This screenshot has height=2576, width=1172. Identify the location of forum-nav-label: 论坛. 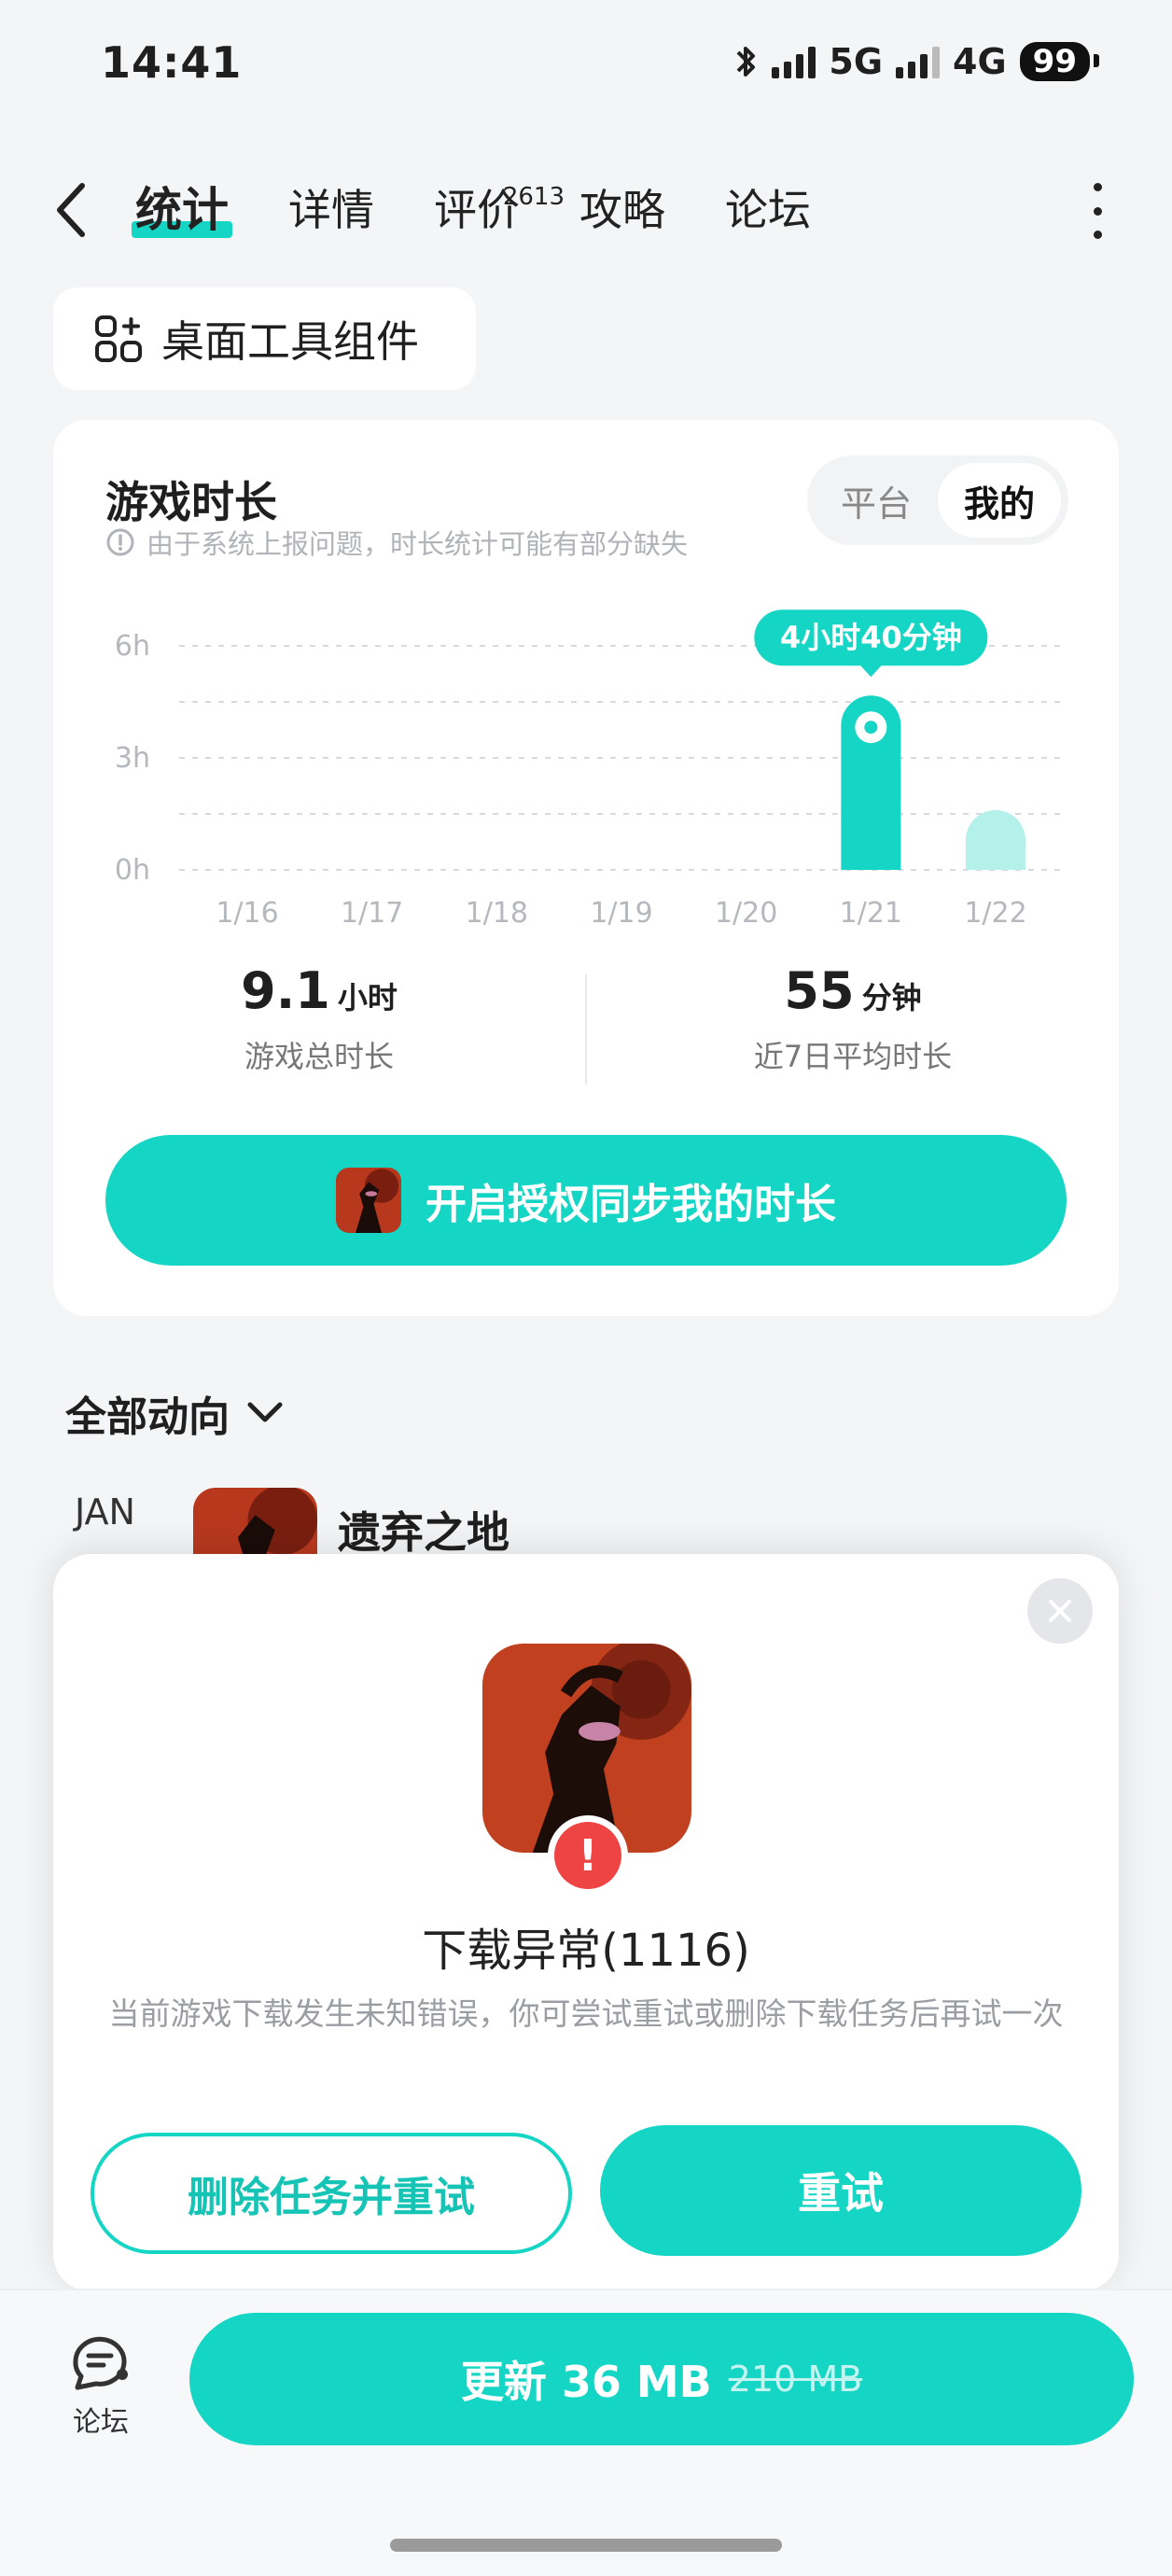
(101, 2422).